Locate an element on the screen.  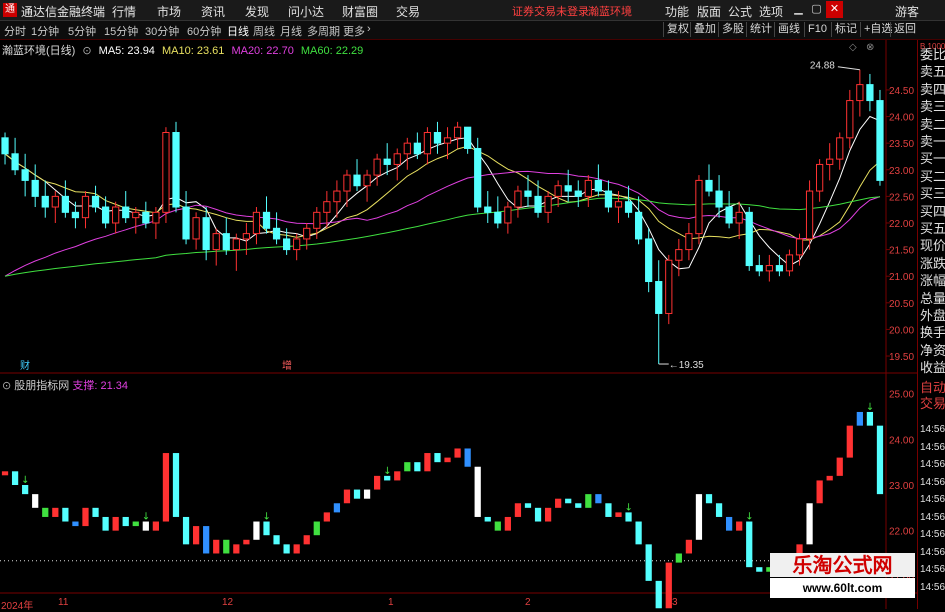
menu-faxian: 发现 is located at coordinates (257, 11).